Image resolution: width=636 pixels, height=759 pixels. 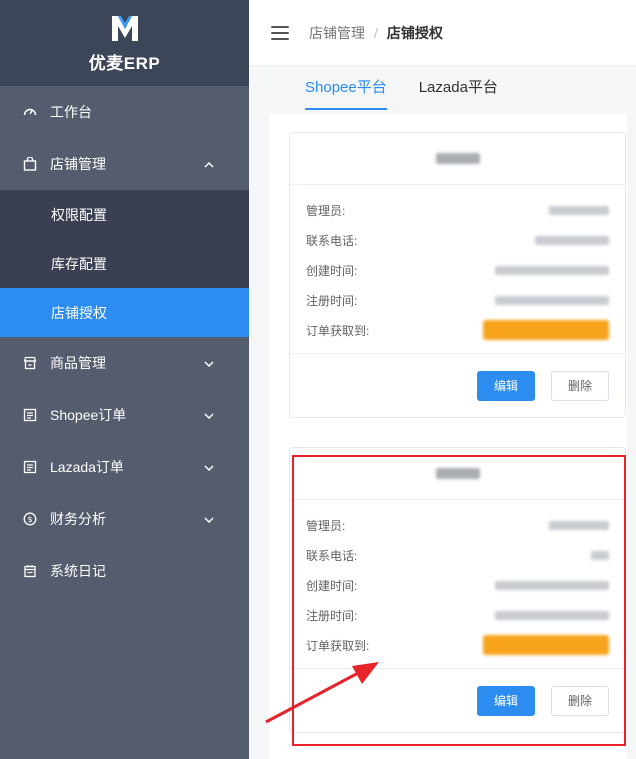 I want to click on sidebar-item-label: Shopee订单, so click(x=88, y=415).